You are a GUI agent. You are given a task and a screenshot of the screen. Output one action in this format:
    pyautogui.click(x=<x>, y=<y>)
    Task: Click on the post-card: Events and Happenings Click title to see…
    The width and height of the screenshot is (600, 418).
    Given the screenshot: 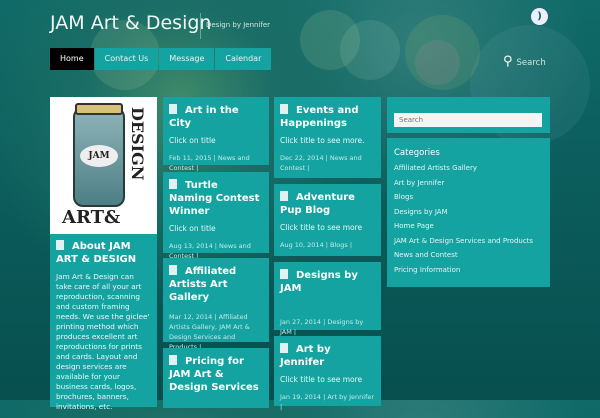 What is the action you would take?
    pyautogui.click(x=327, y=137)
    